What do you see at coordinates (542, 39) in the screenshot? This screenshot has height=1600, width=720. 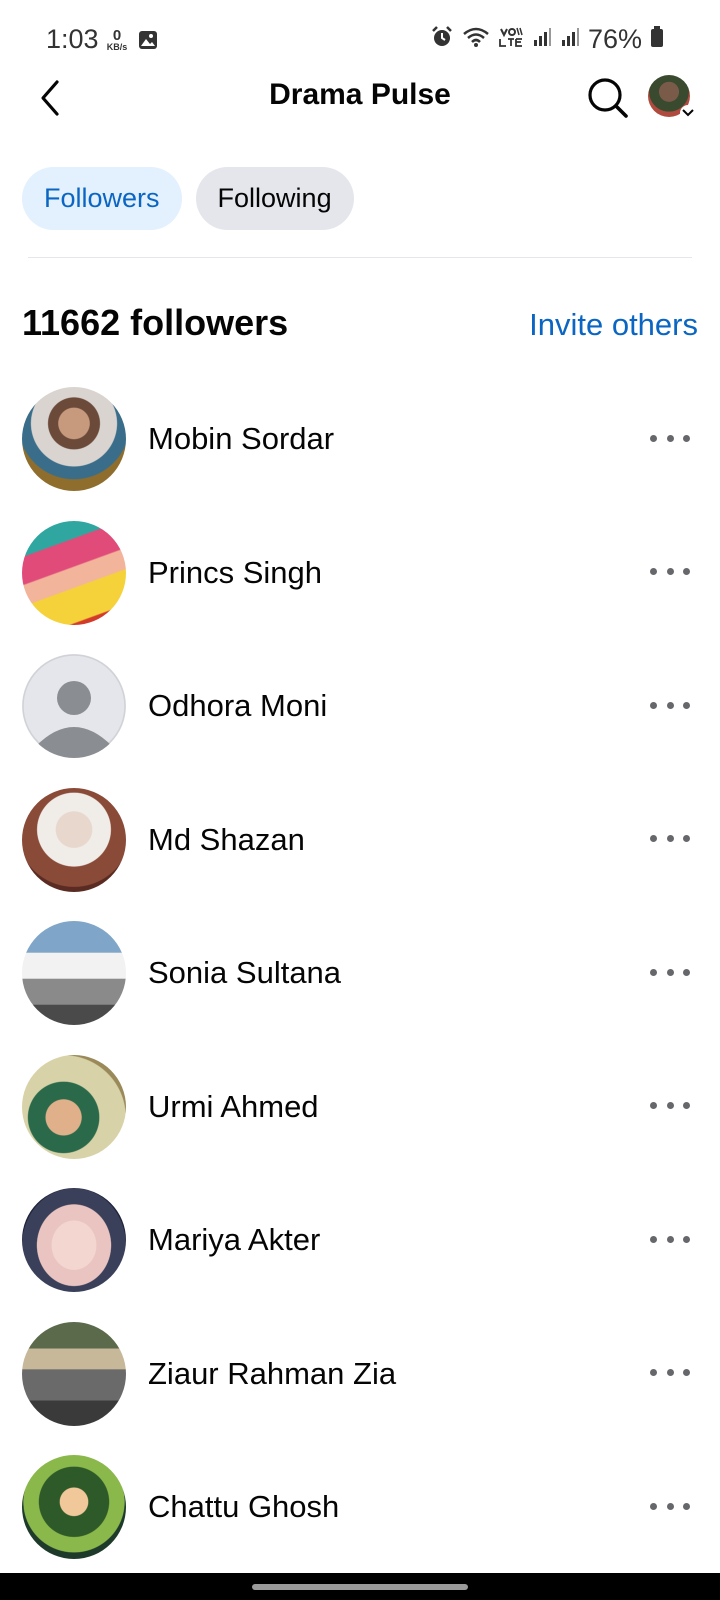 I see `signal-icon` at bounding box center [542, 39].